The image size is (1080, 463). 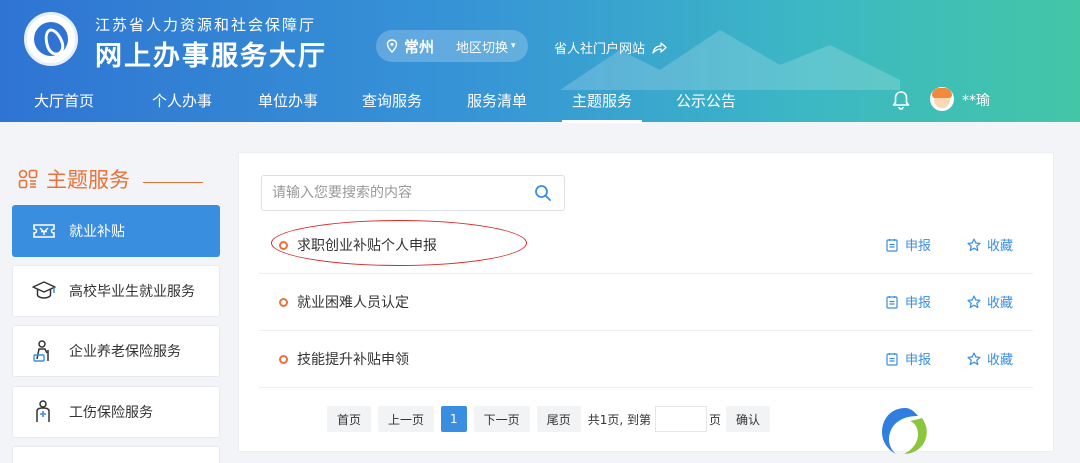 I want to click on pension-icon, so click(x=41, y=351).